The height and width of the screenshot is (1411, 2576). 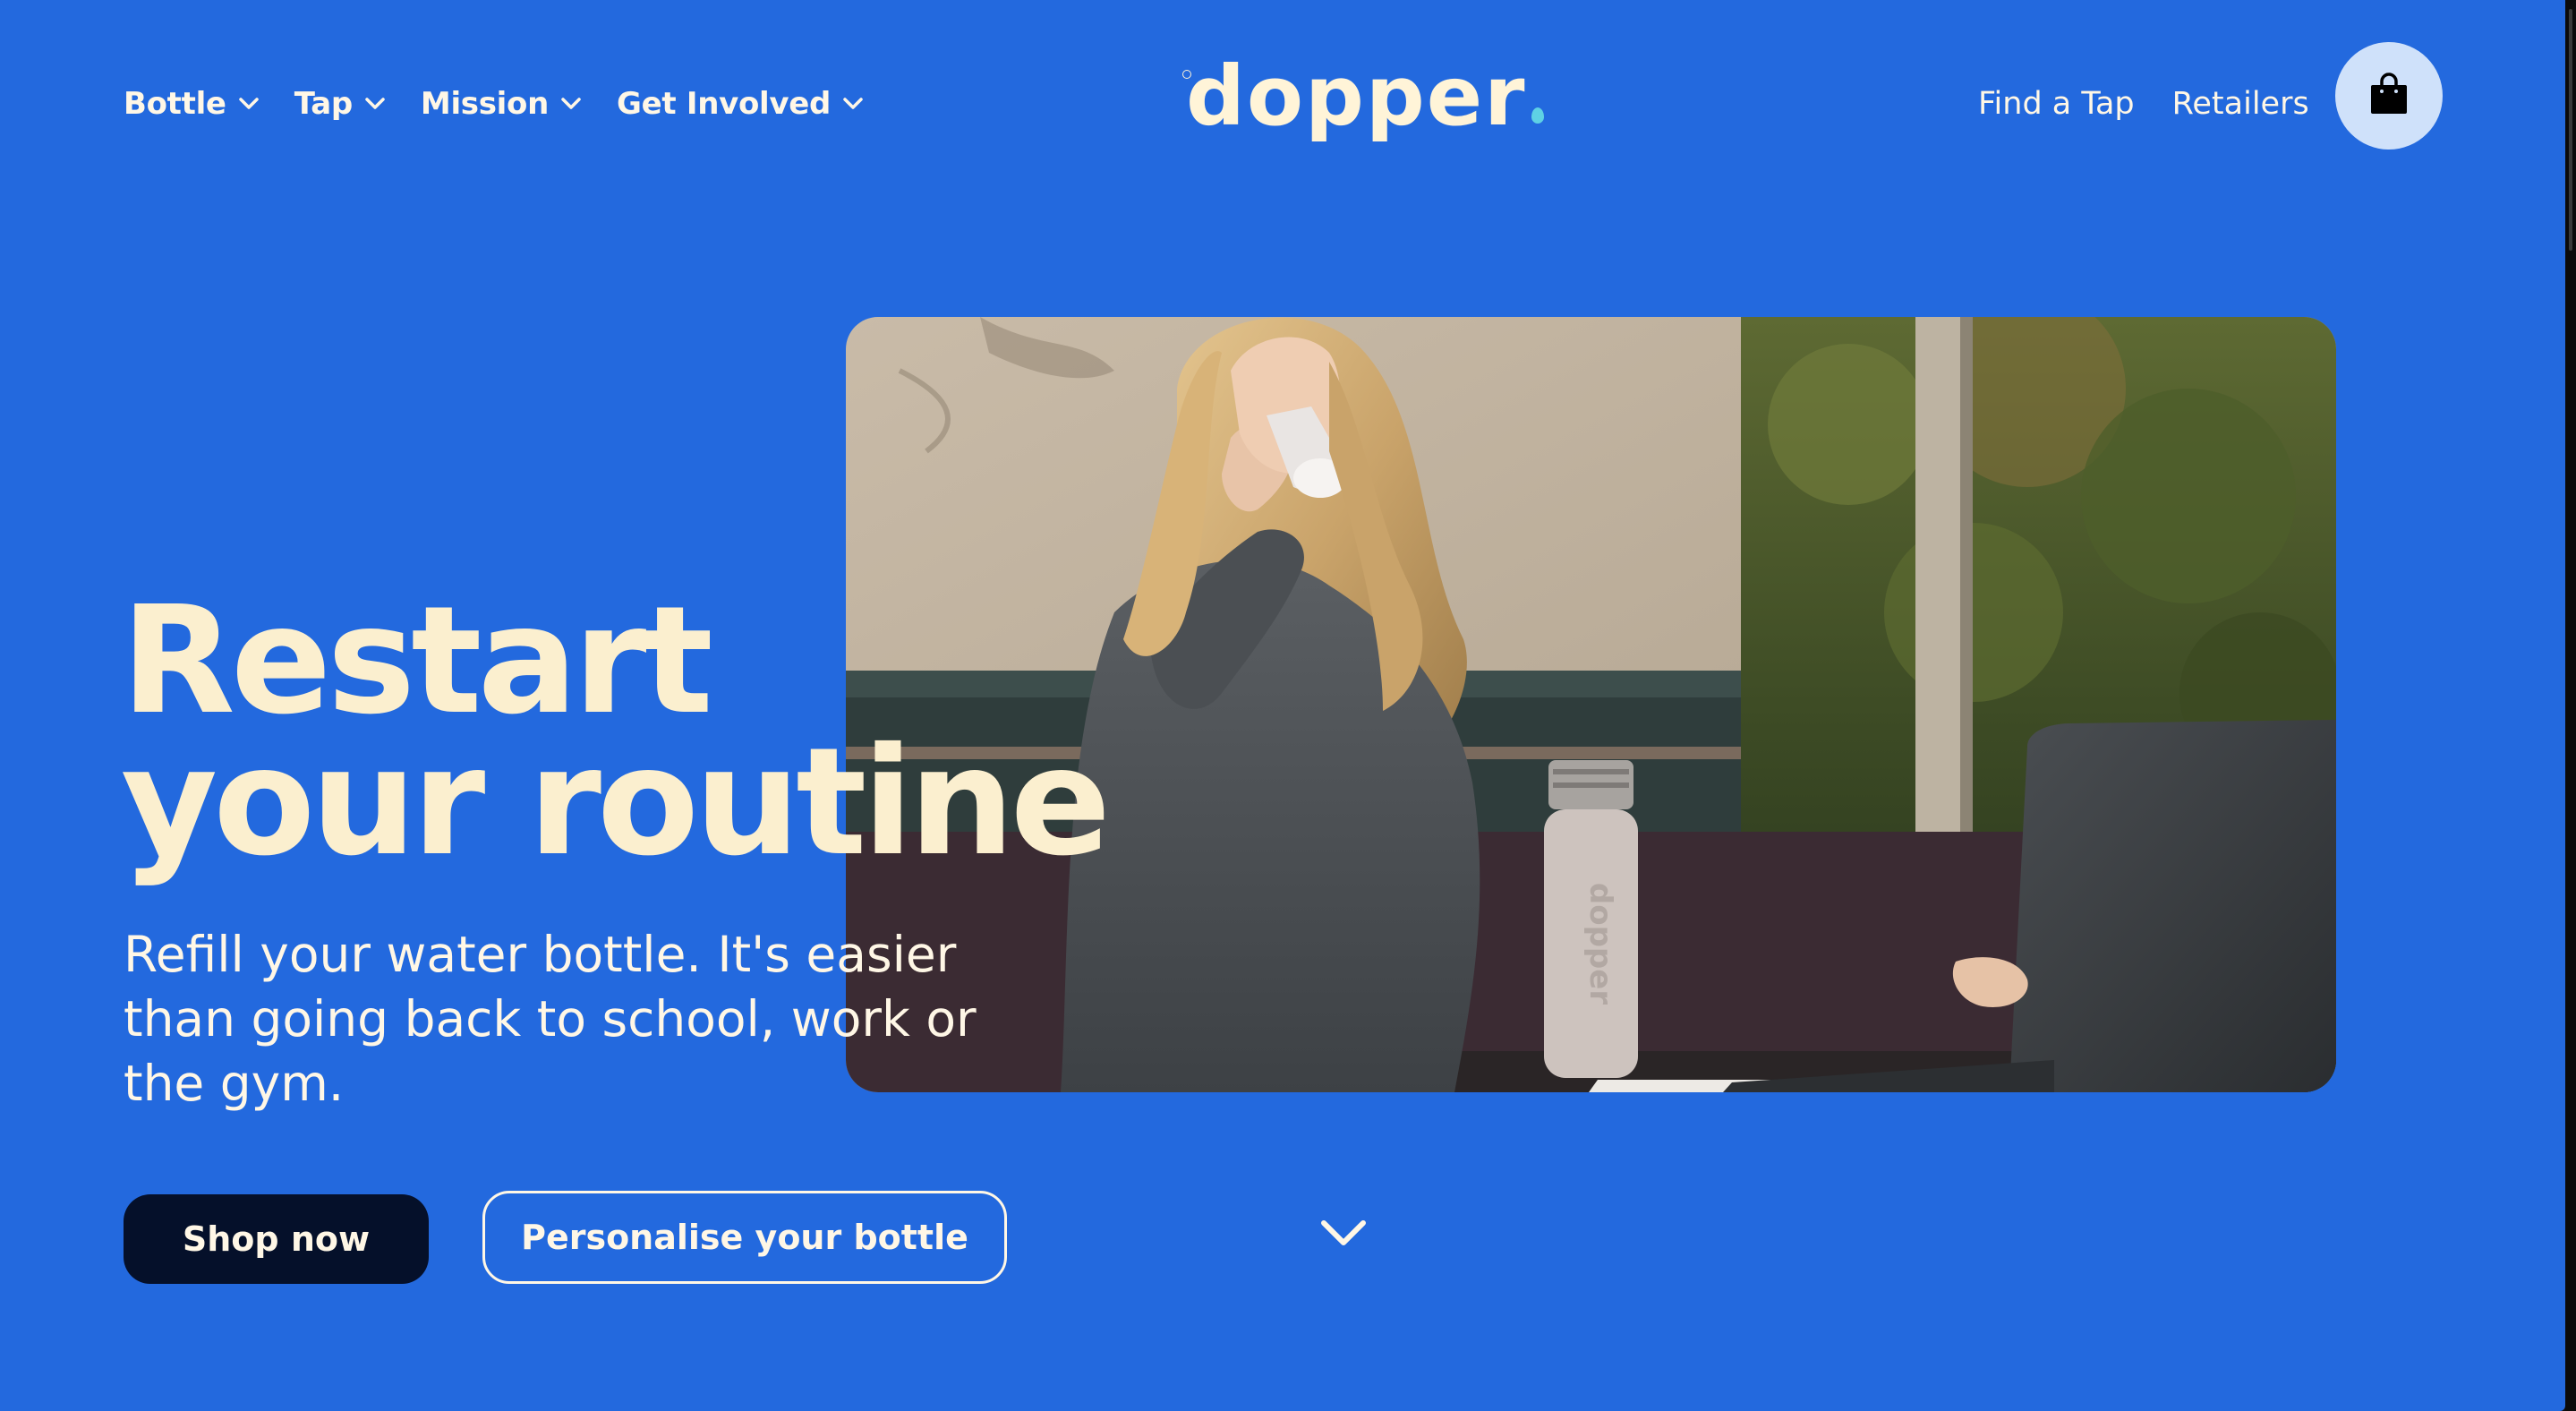 I want to click on nav-item-get-involved: Get Involved, so click(x=740, y=104).